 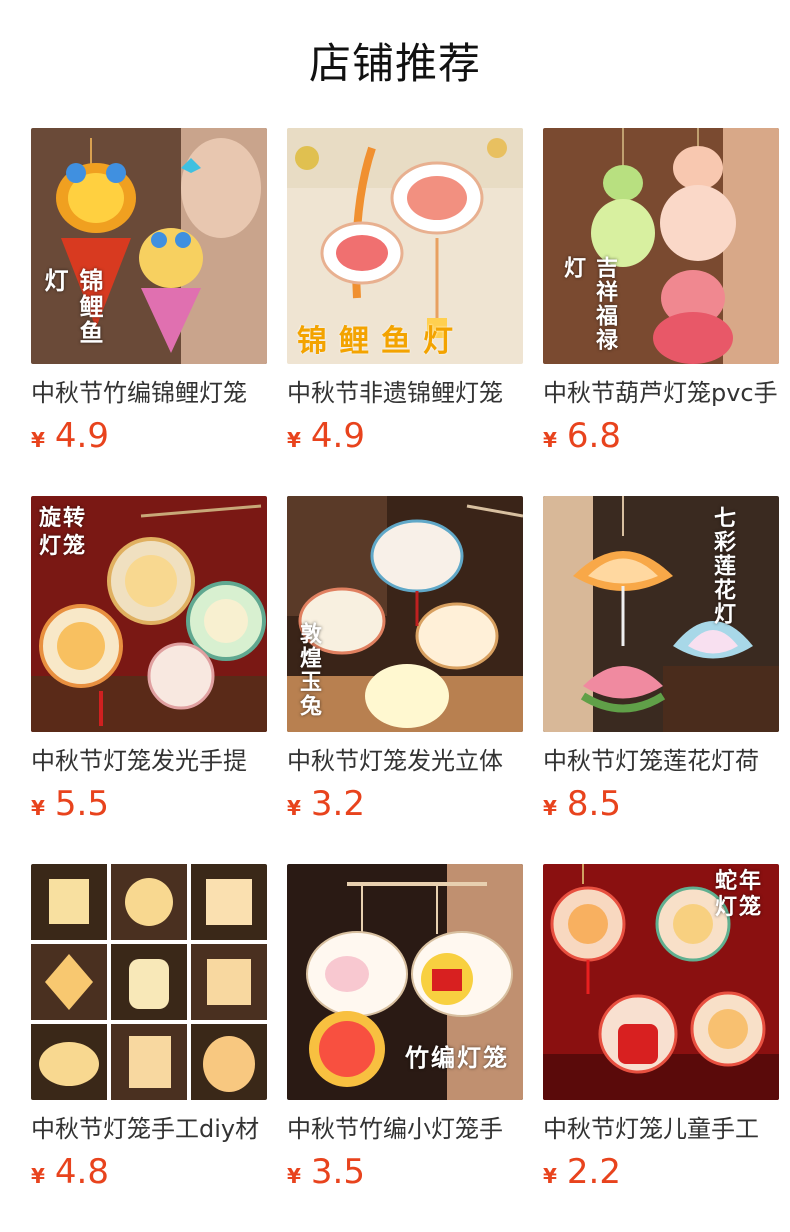 I want to click on page-title: 店铺推荐, so click(x=394, y=63).